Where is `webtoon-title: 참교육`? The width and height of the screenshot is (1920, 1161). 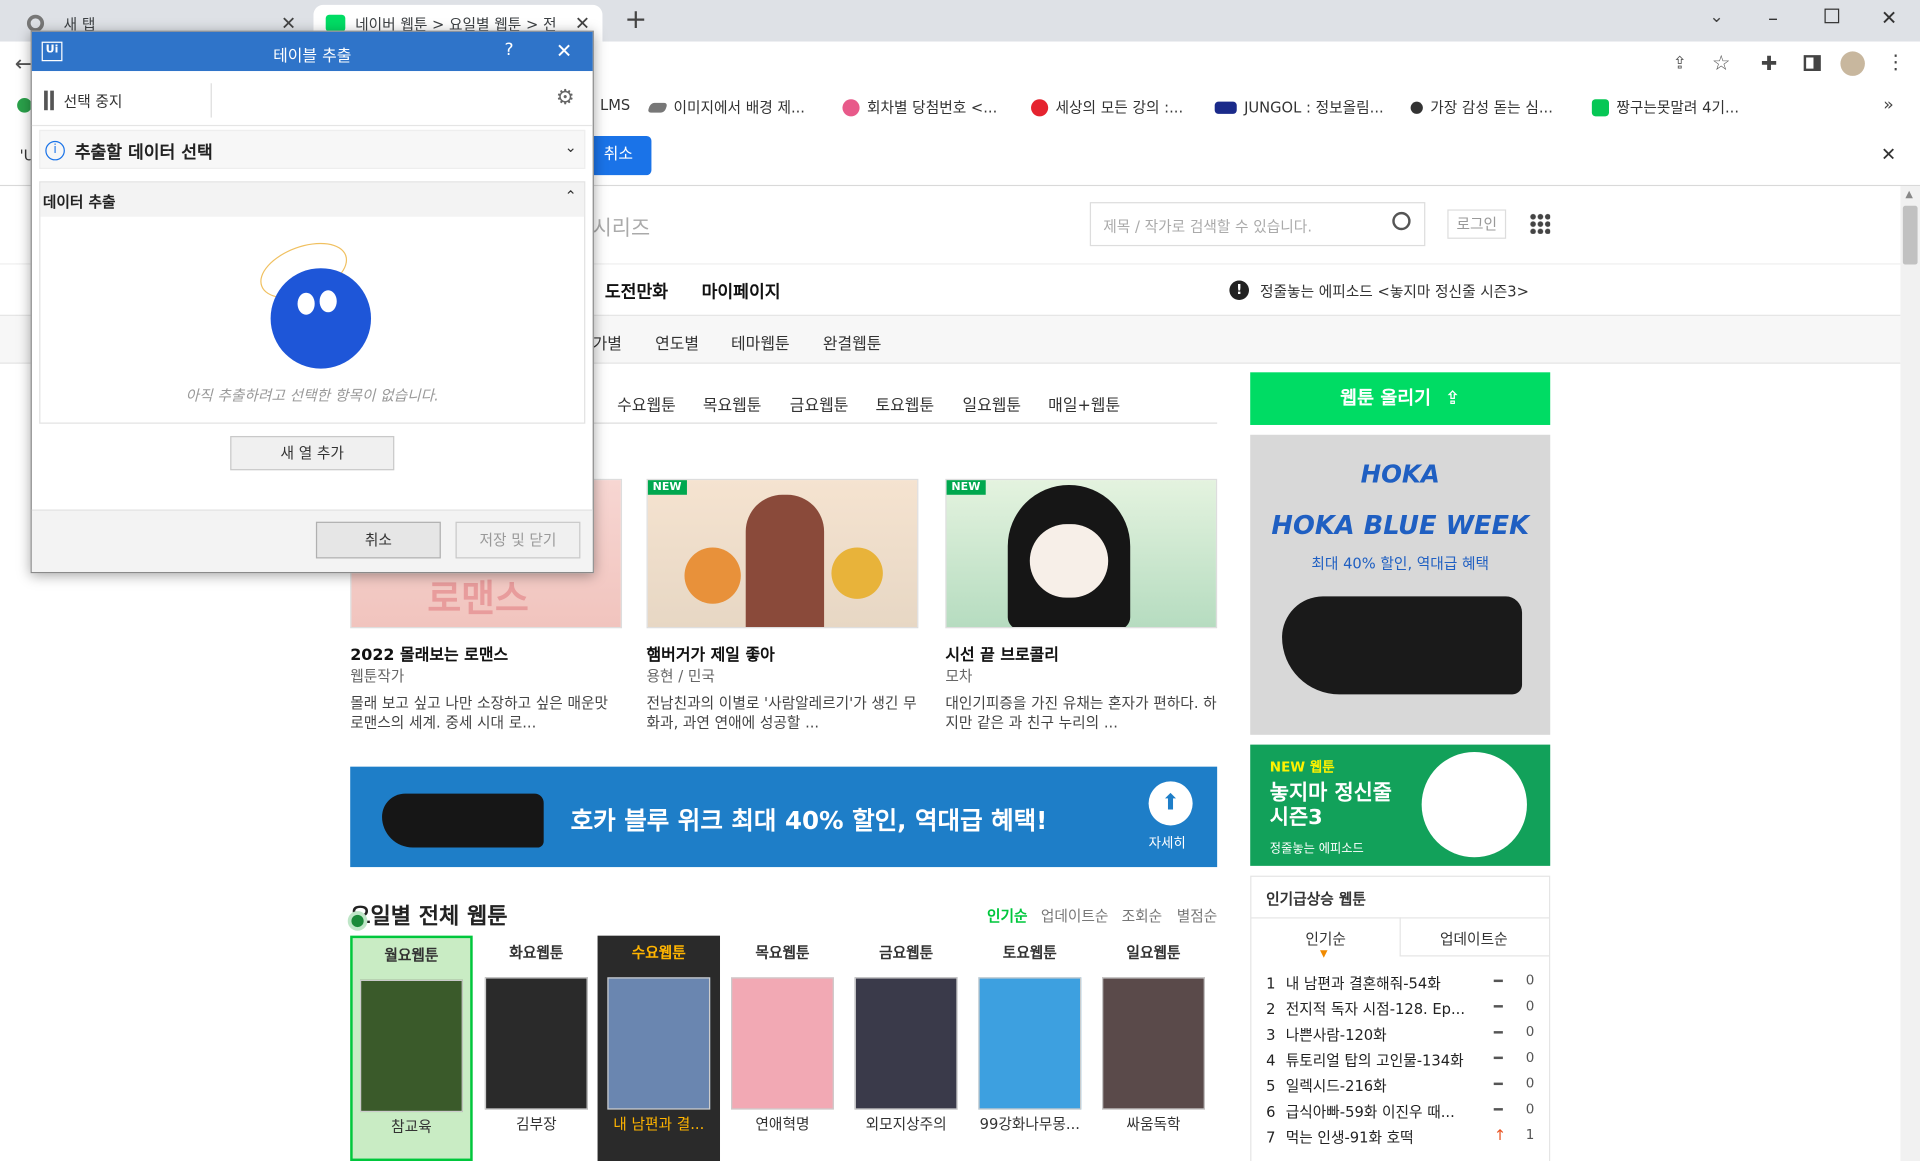 webtoon-title: 참교육 is located at coordinates (412, 1126).